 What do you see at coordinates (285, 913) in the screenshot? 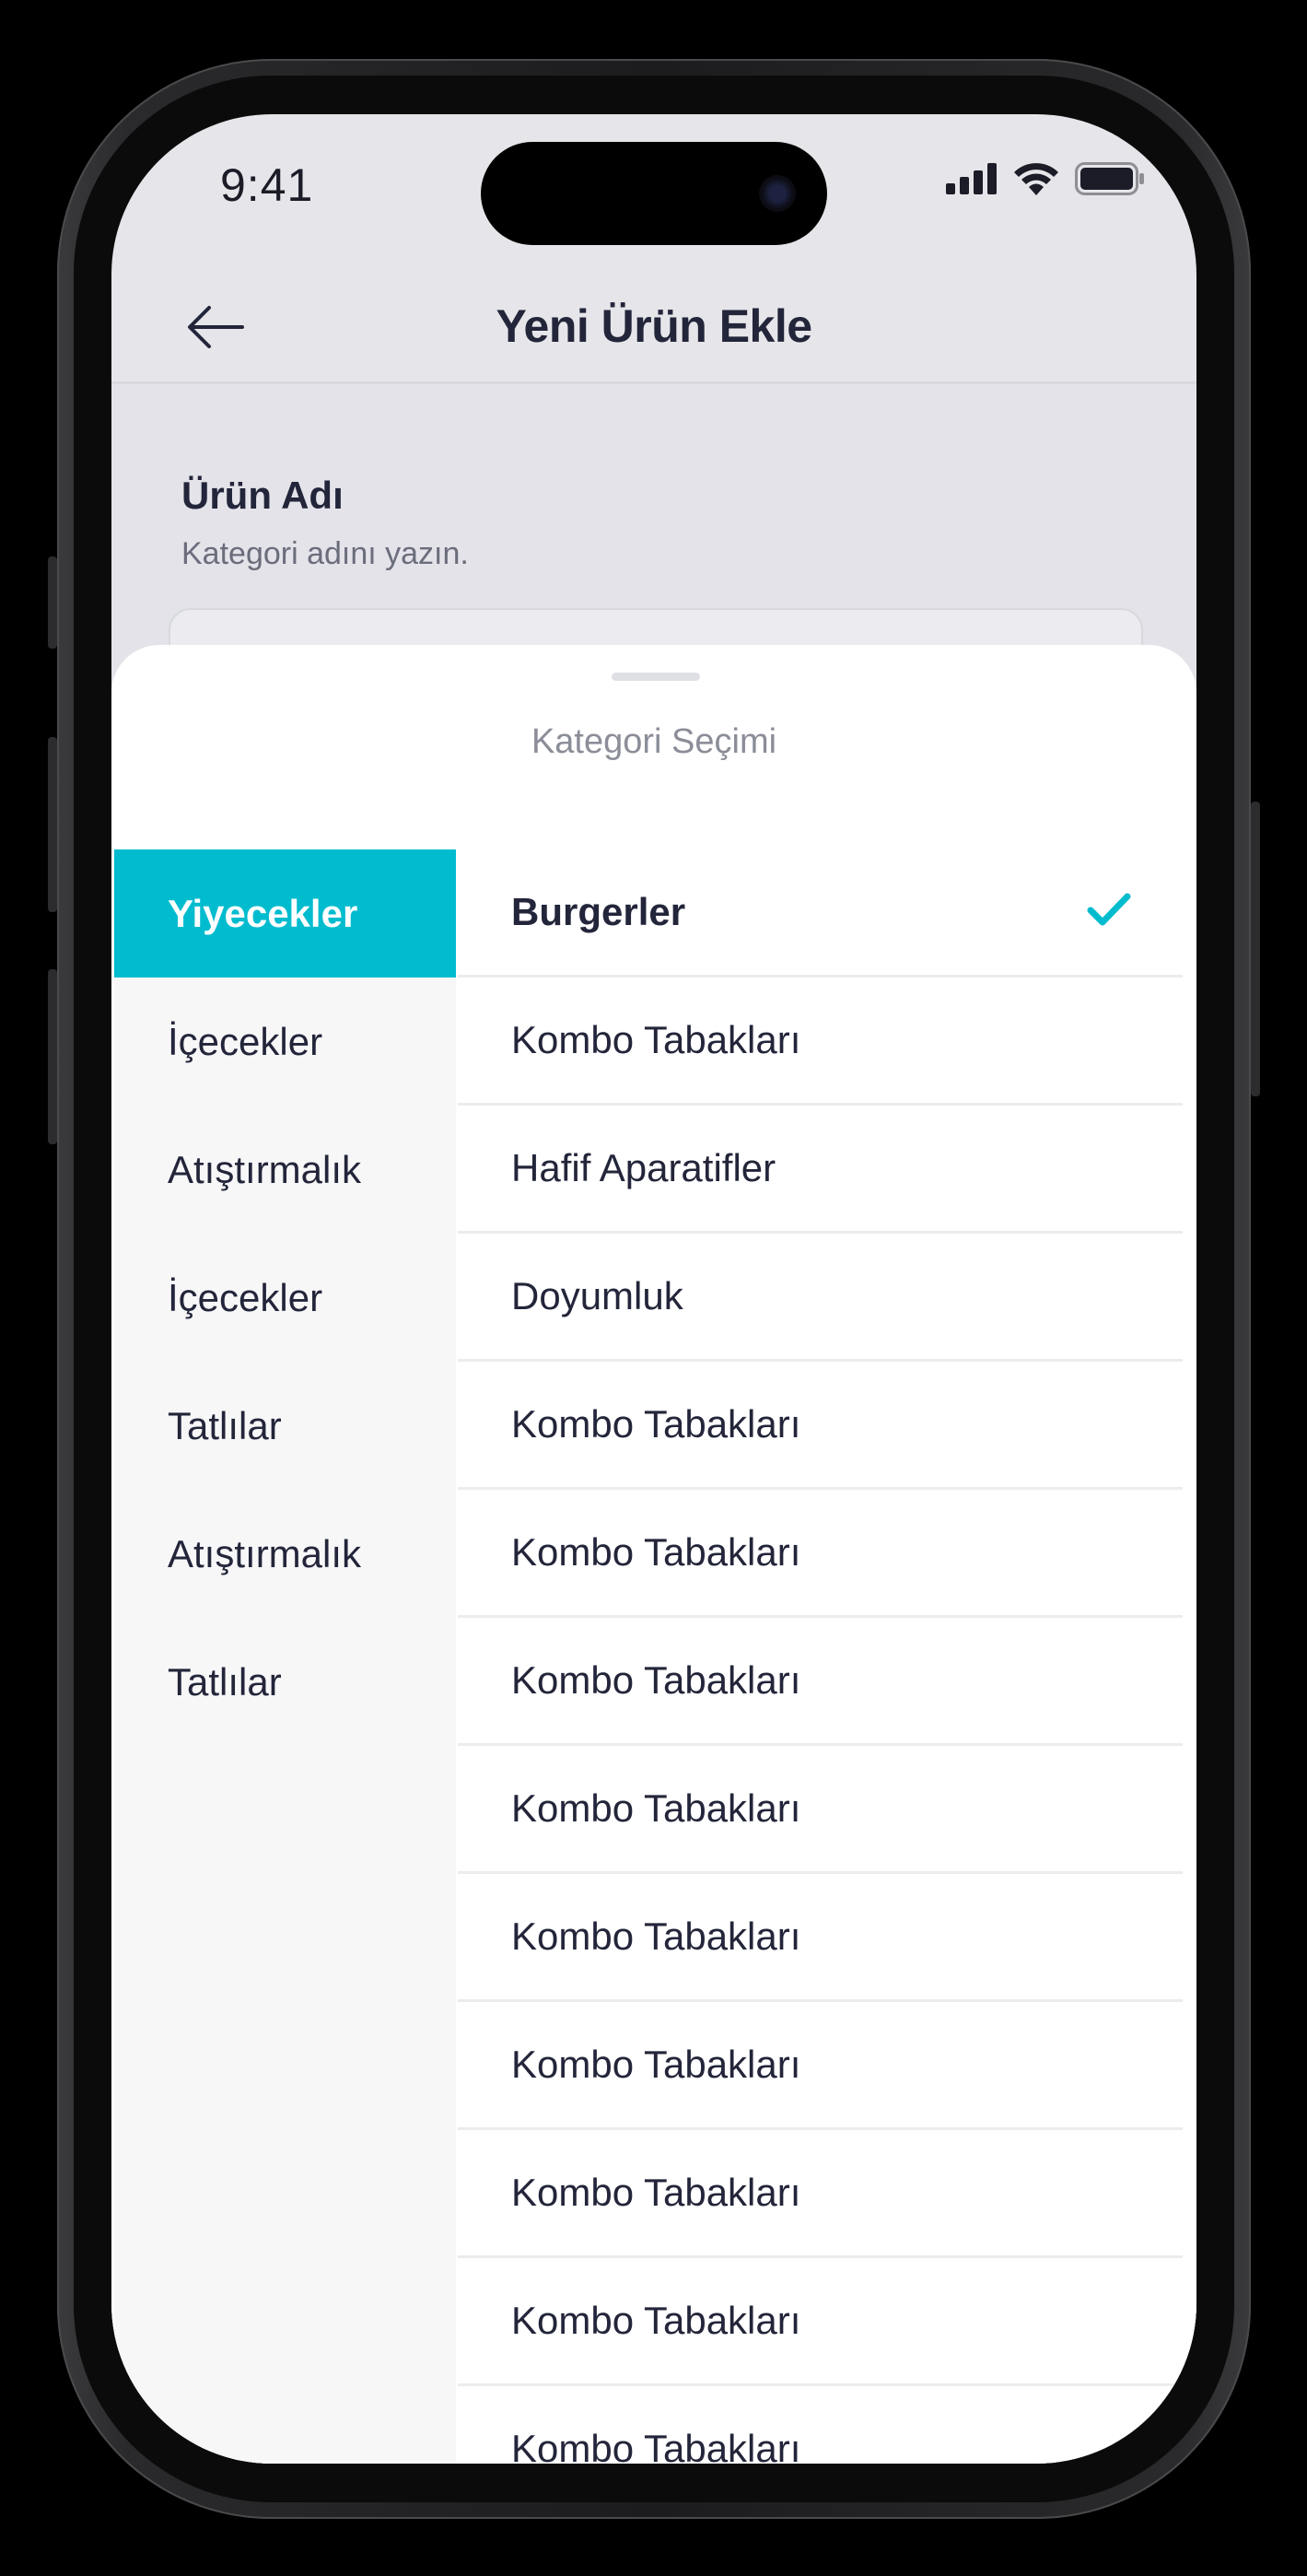
I see `category-item-active: Yiyecekler` at bounding box center [285, 913].